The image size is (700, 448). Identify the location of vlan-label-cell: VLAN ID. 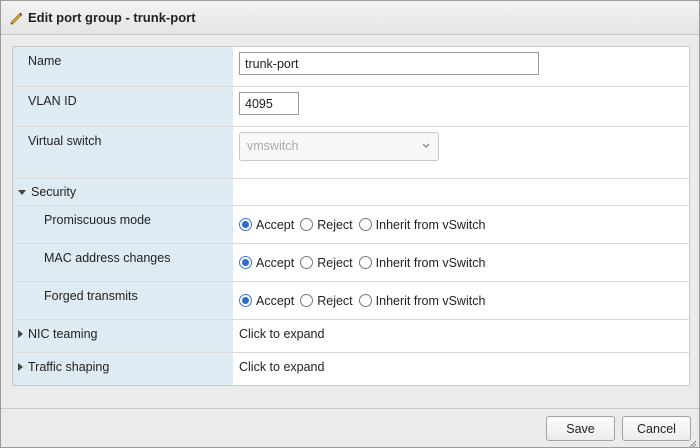
(123, 106).